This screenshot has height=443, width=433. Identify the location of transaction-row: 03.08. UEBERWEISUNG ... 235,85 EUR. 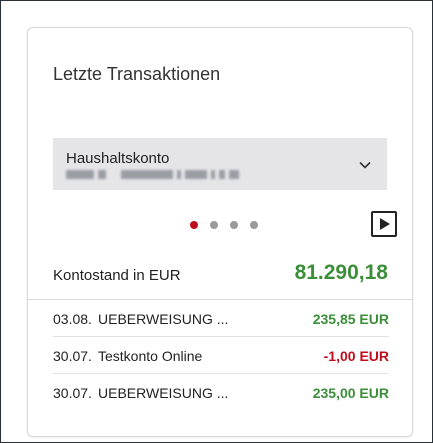
(221, 318).